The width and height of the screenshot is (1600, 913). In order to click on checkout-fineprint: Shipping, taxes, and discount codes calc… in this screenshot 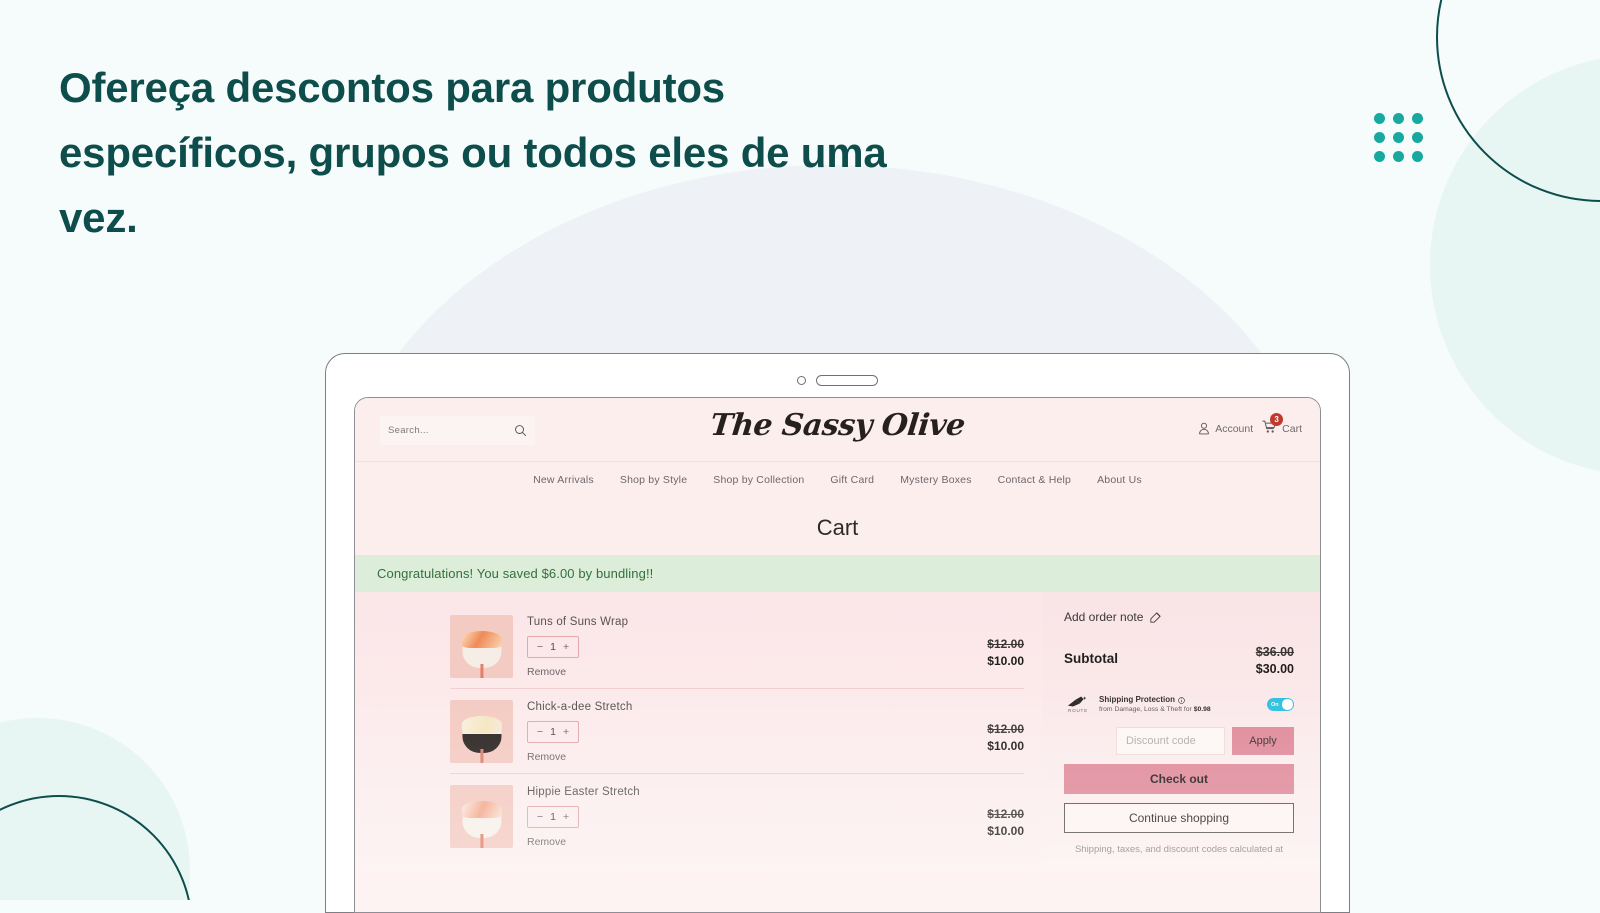, I will do `click(1179, 850)`.